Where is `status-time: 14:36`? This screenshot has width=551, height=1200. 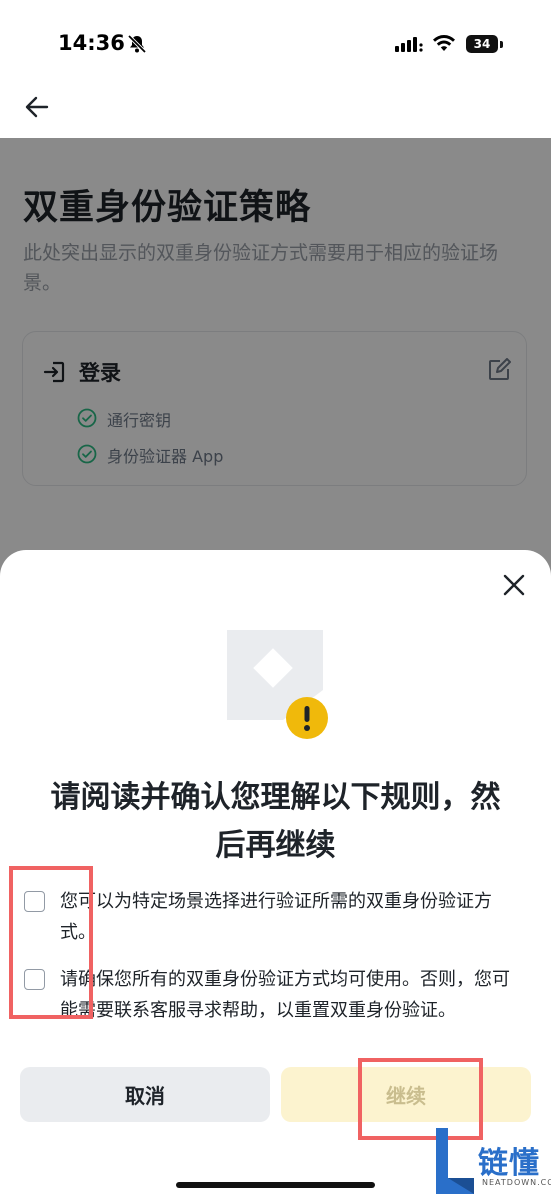
status-time: 14:36 is located at coordinates (91, 43).